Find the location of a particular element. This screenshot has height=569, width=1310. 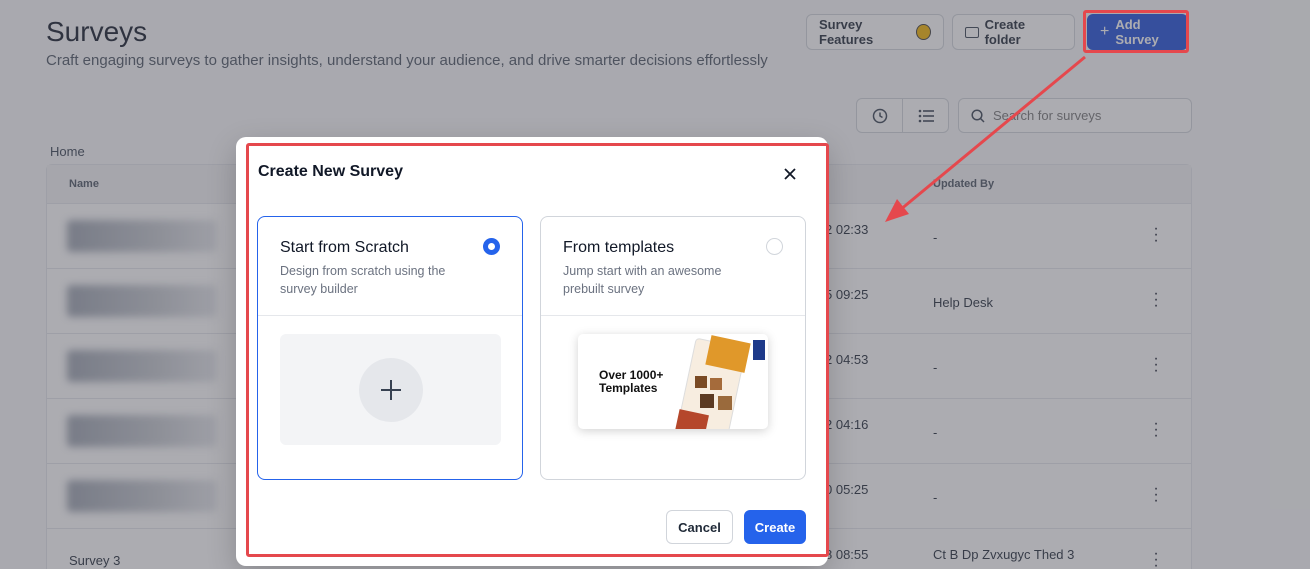

add-survey-highlight is located at coordinates (1136, 31).